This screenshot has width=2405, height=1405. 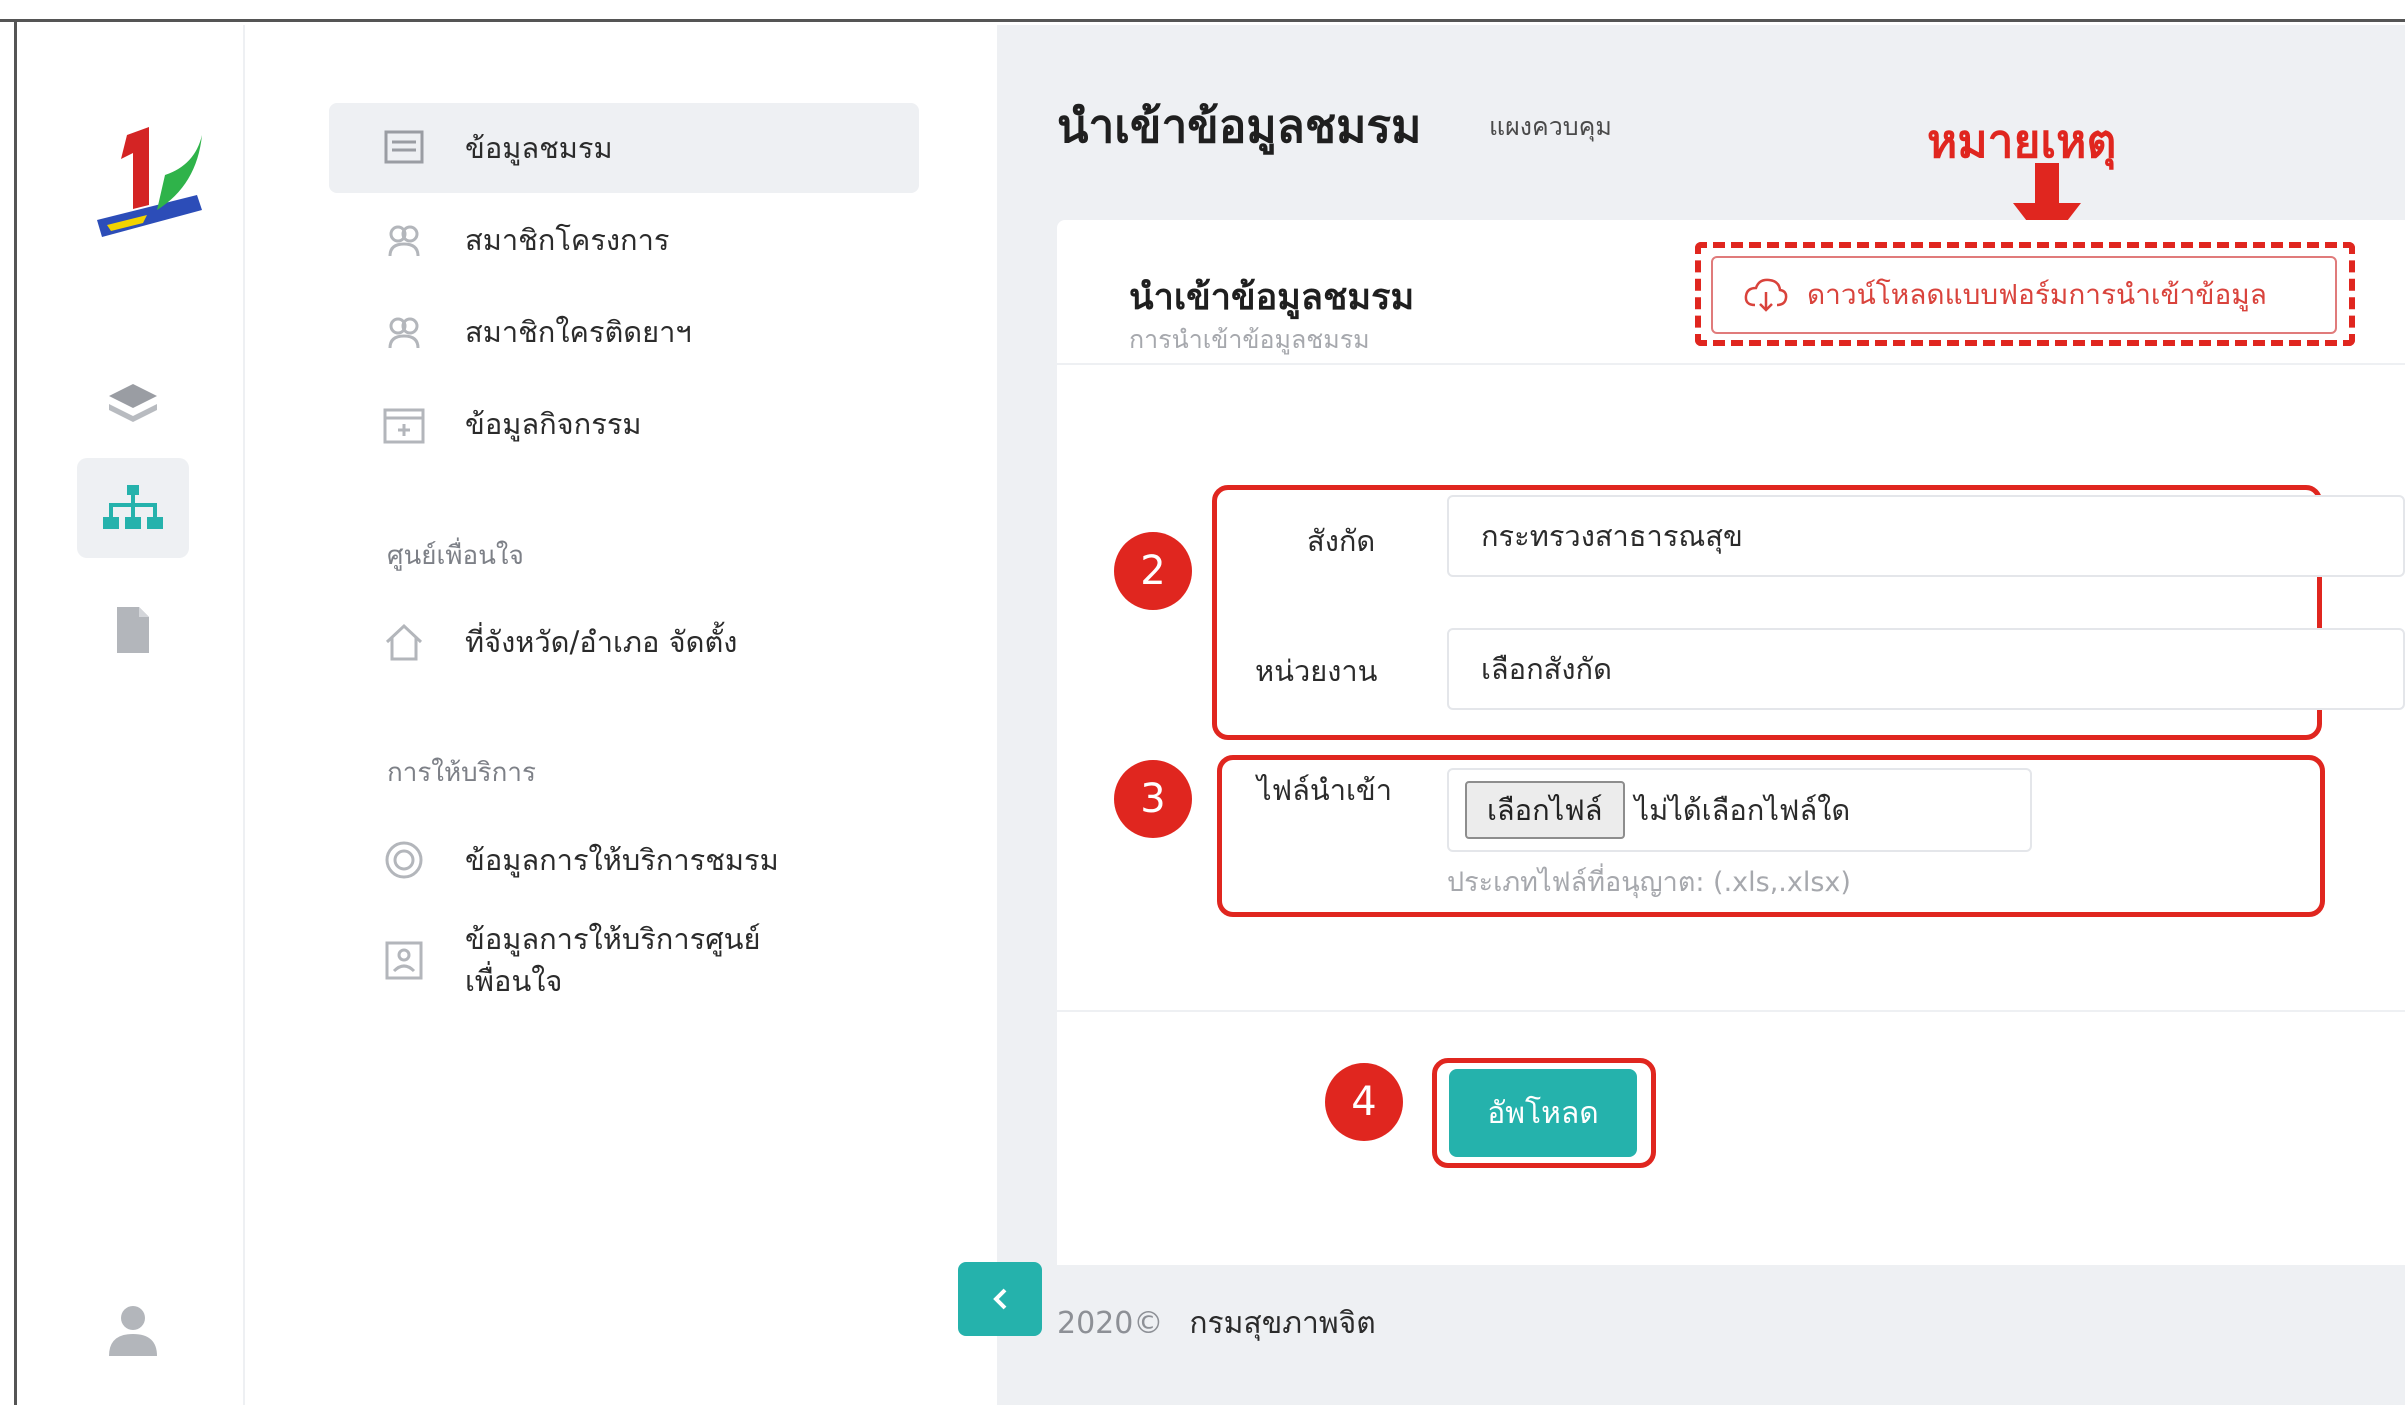 I want to click on sidebar-item-label: ที่จังหวัด/อำเภอ จัดตั้ง, so click(x=601, y=642).